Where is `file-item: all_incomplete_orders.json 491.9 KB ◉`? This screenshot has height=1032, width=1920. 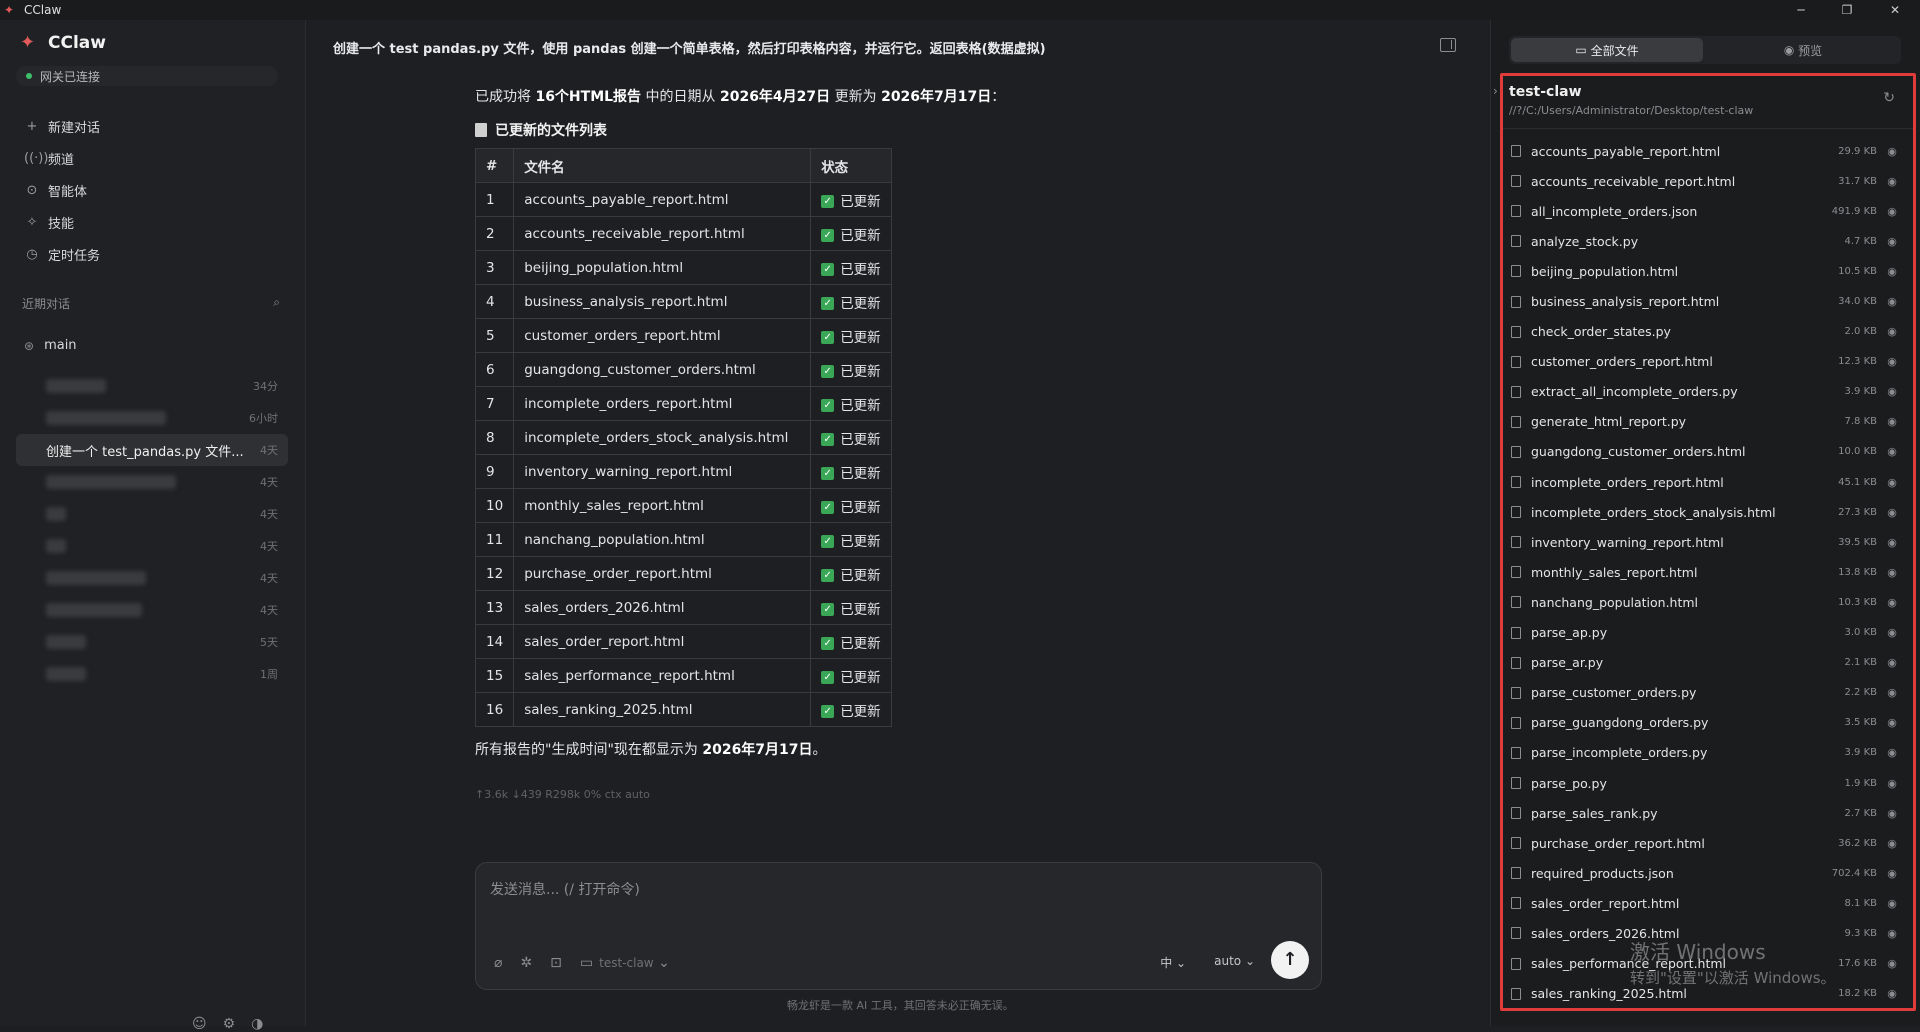
file-item: all_incomplete_orders.json 491.9 KB ◉ is located at coordinates (1708, 211).